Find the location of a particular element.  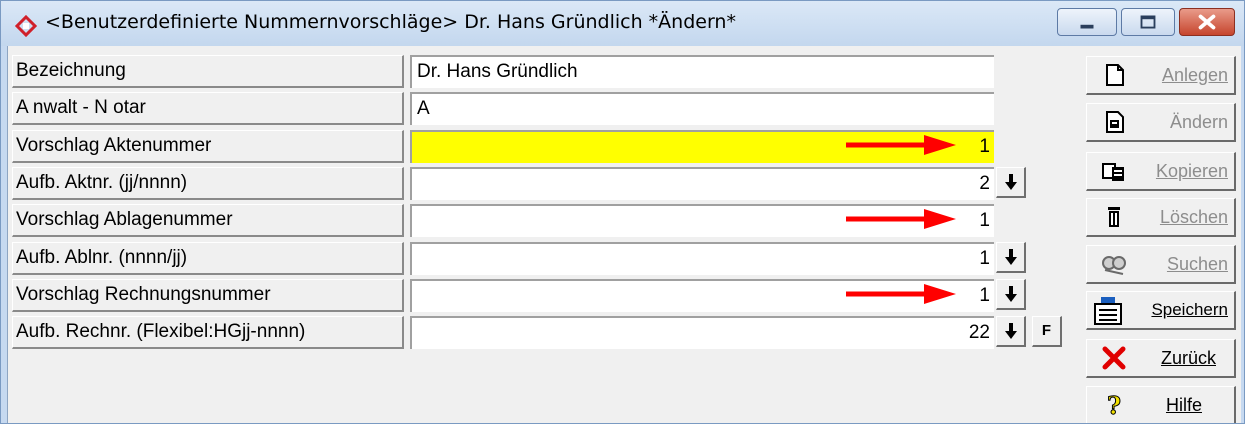

suchen-label: Suchen is located at coordinates (1197, 264).